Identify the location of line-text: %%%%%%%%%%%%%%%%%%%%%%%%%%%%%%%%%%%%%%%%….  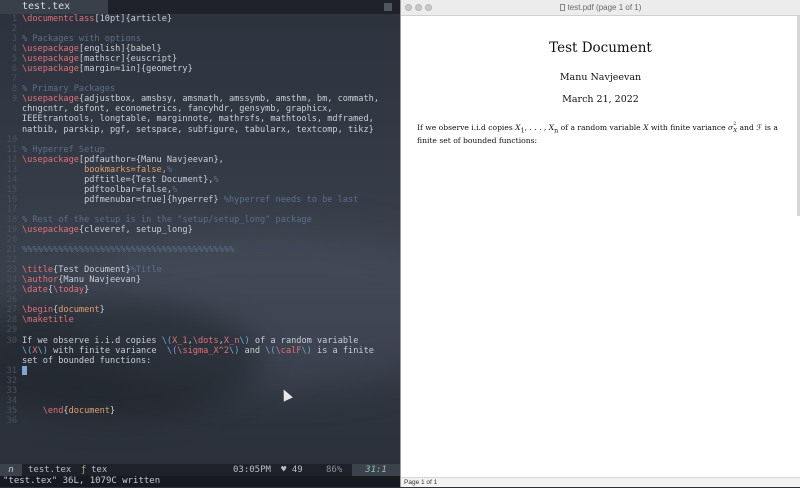
(128, 250).